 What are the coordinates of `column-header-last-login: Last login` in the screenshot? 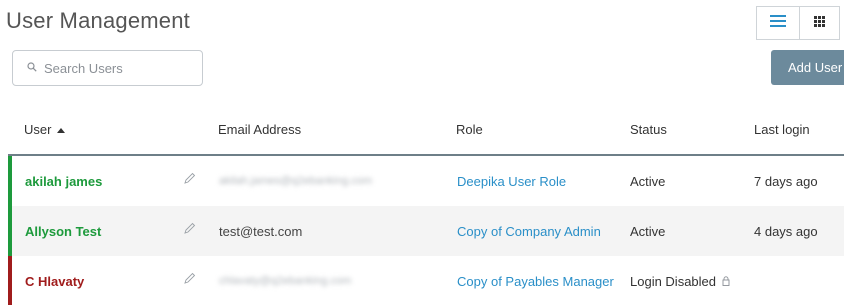 It's located at (782, 129).